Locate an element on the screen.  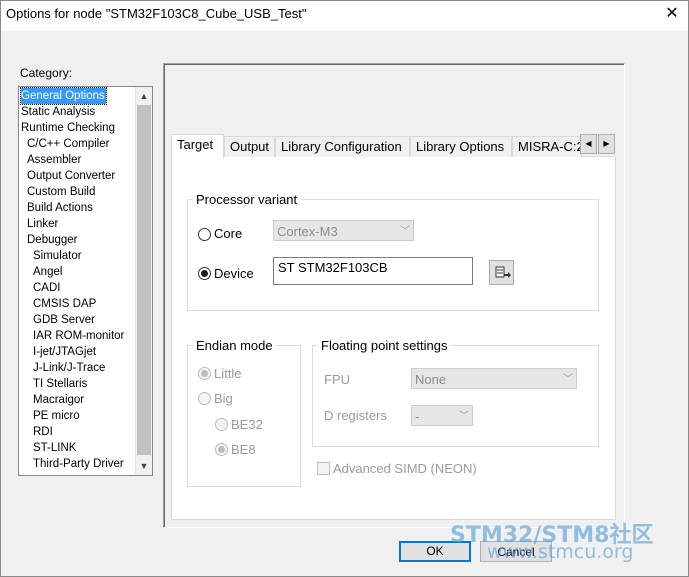
category-scrollbar: ▲ ▼ is located at coordinates (143, 281).